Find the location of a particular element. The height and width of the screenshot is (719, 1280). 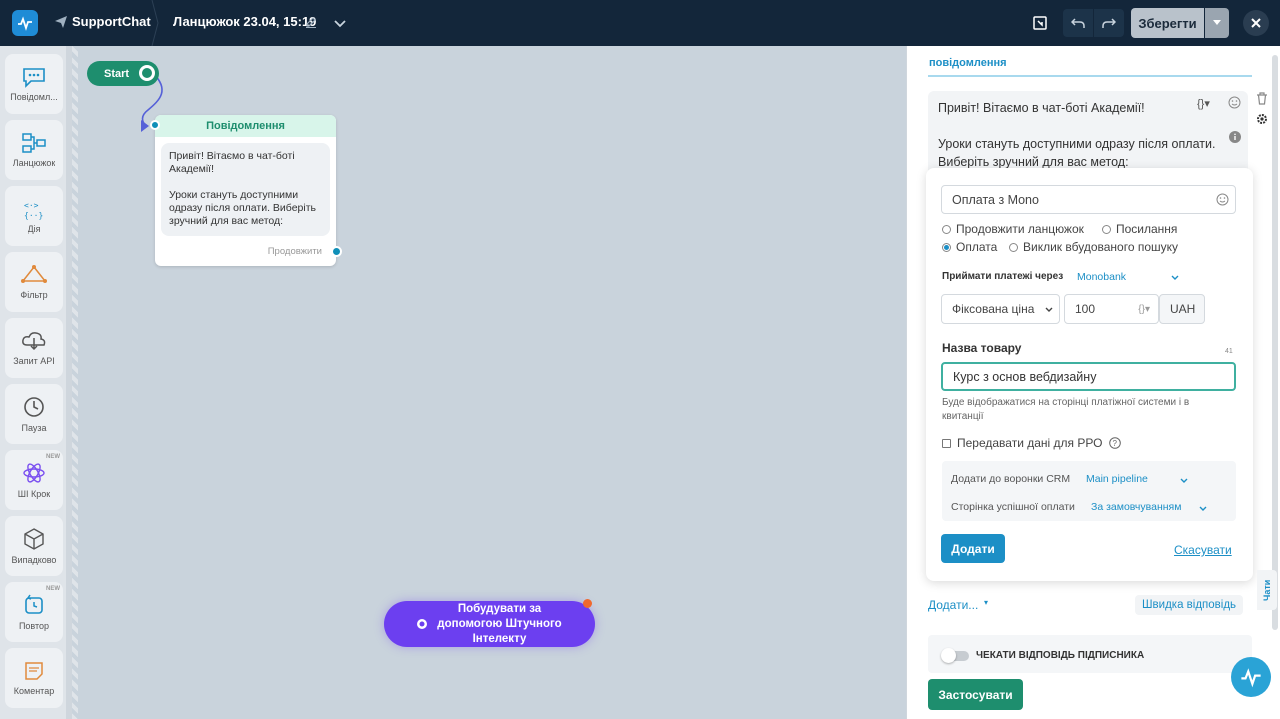

cancel-link: Скасувати is located at coordinates (1203, 550).